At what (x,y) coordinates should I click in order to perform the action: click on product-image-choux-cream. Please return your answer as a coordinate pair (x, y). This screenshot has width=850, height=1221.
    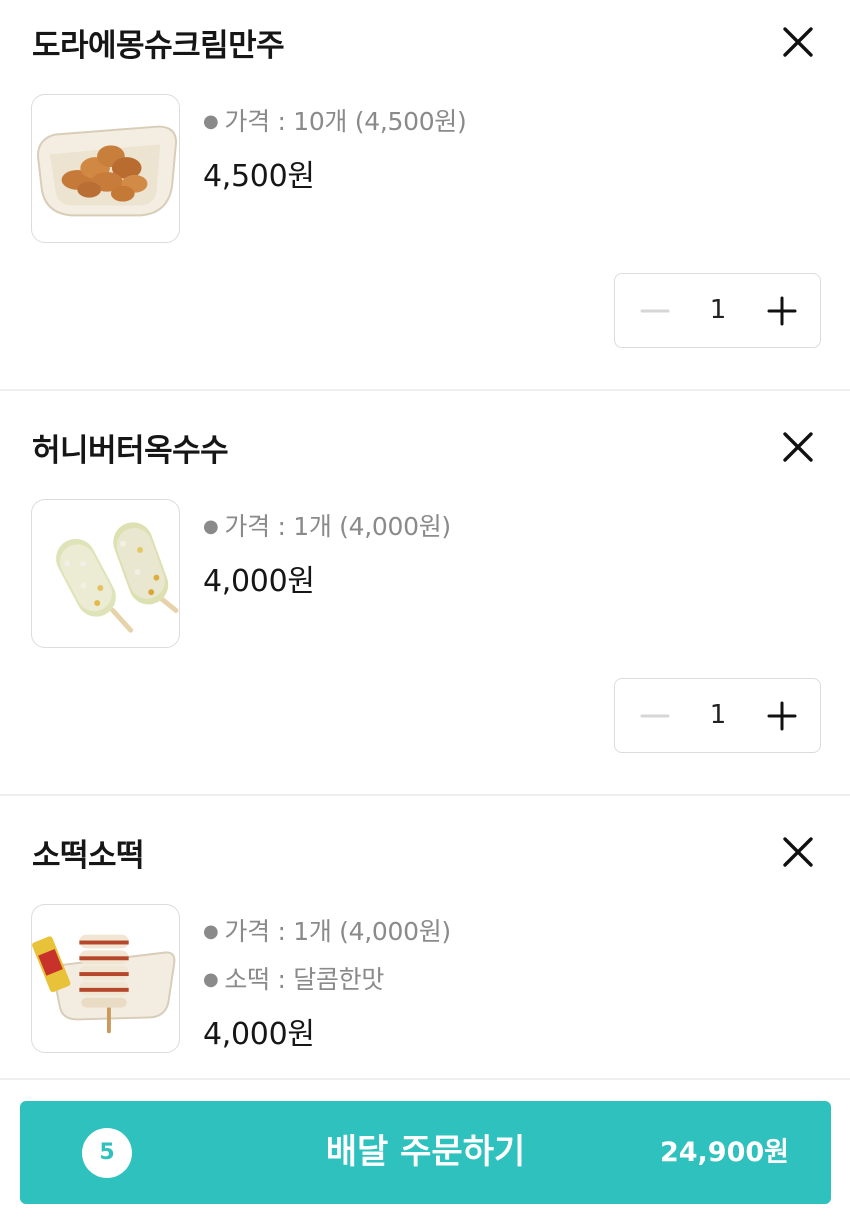
    Looking at the image, I should click on (105, 168).